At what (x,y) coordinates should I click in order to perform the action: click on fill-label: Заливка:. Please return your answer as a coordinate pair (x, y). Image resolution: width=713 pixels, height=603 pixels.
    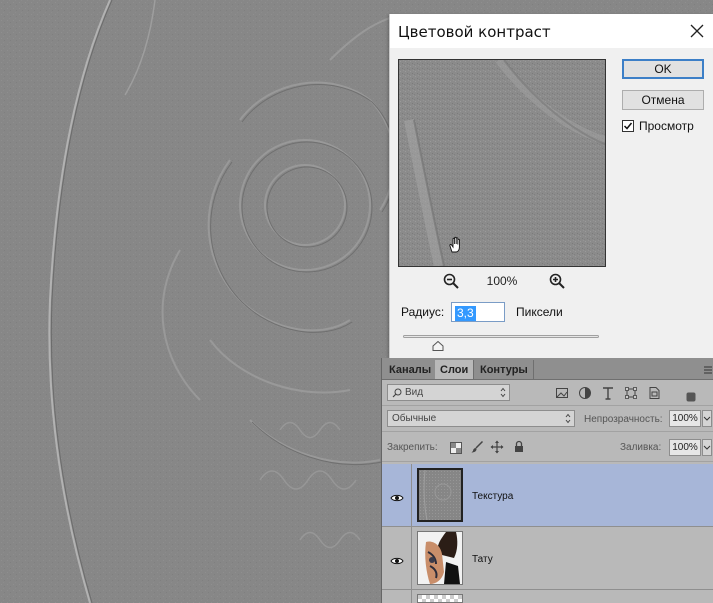
    Looking at the image, I should click on (641, 447).